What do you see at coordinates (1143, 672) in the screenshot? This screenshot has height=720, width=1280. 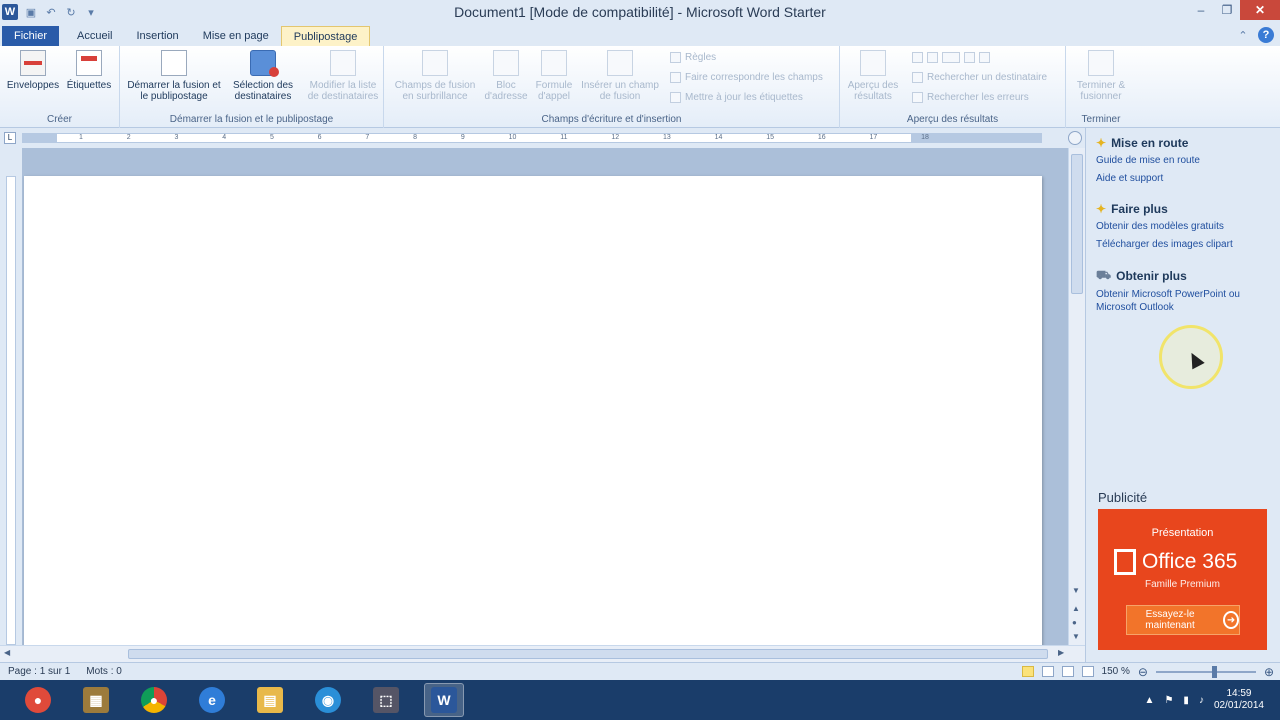 I see `zoom-out-button: ⊖` at bounding box center [1143, 672].